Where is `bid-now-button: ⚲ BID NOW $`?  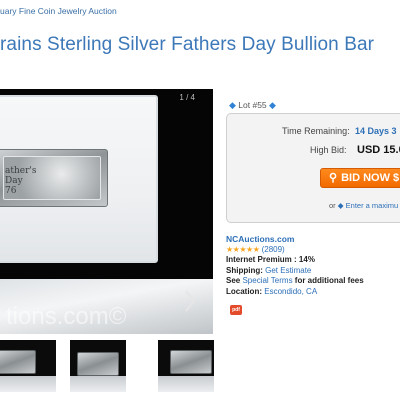 bid-now-button: ⚲ BID NOW $ is located at coordinates (360, 178).